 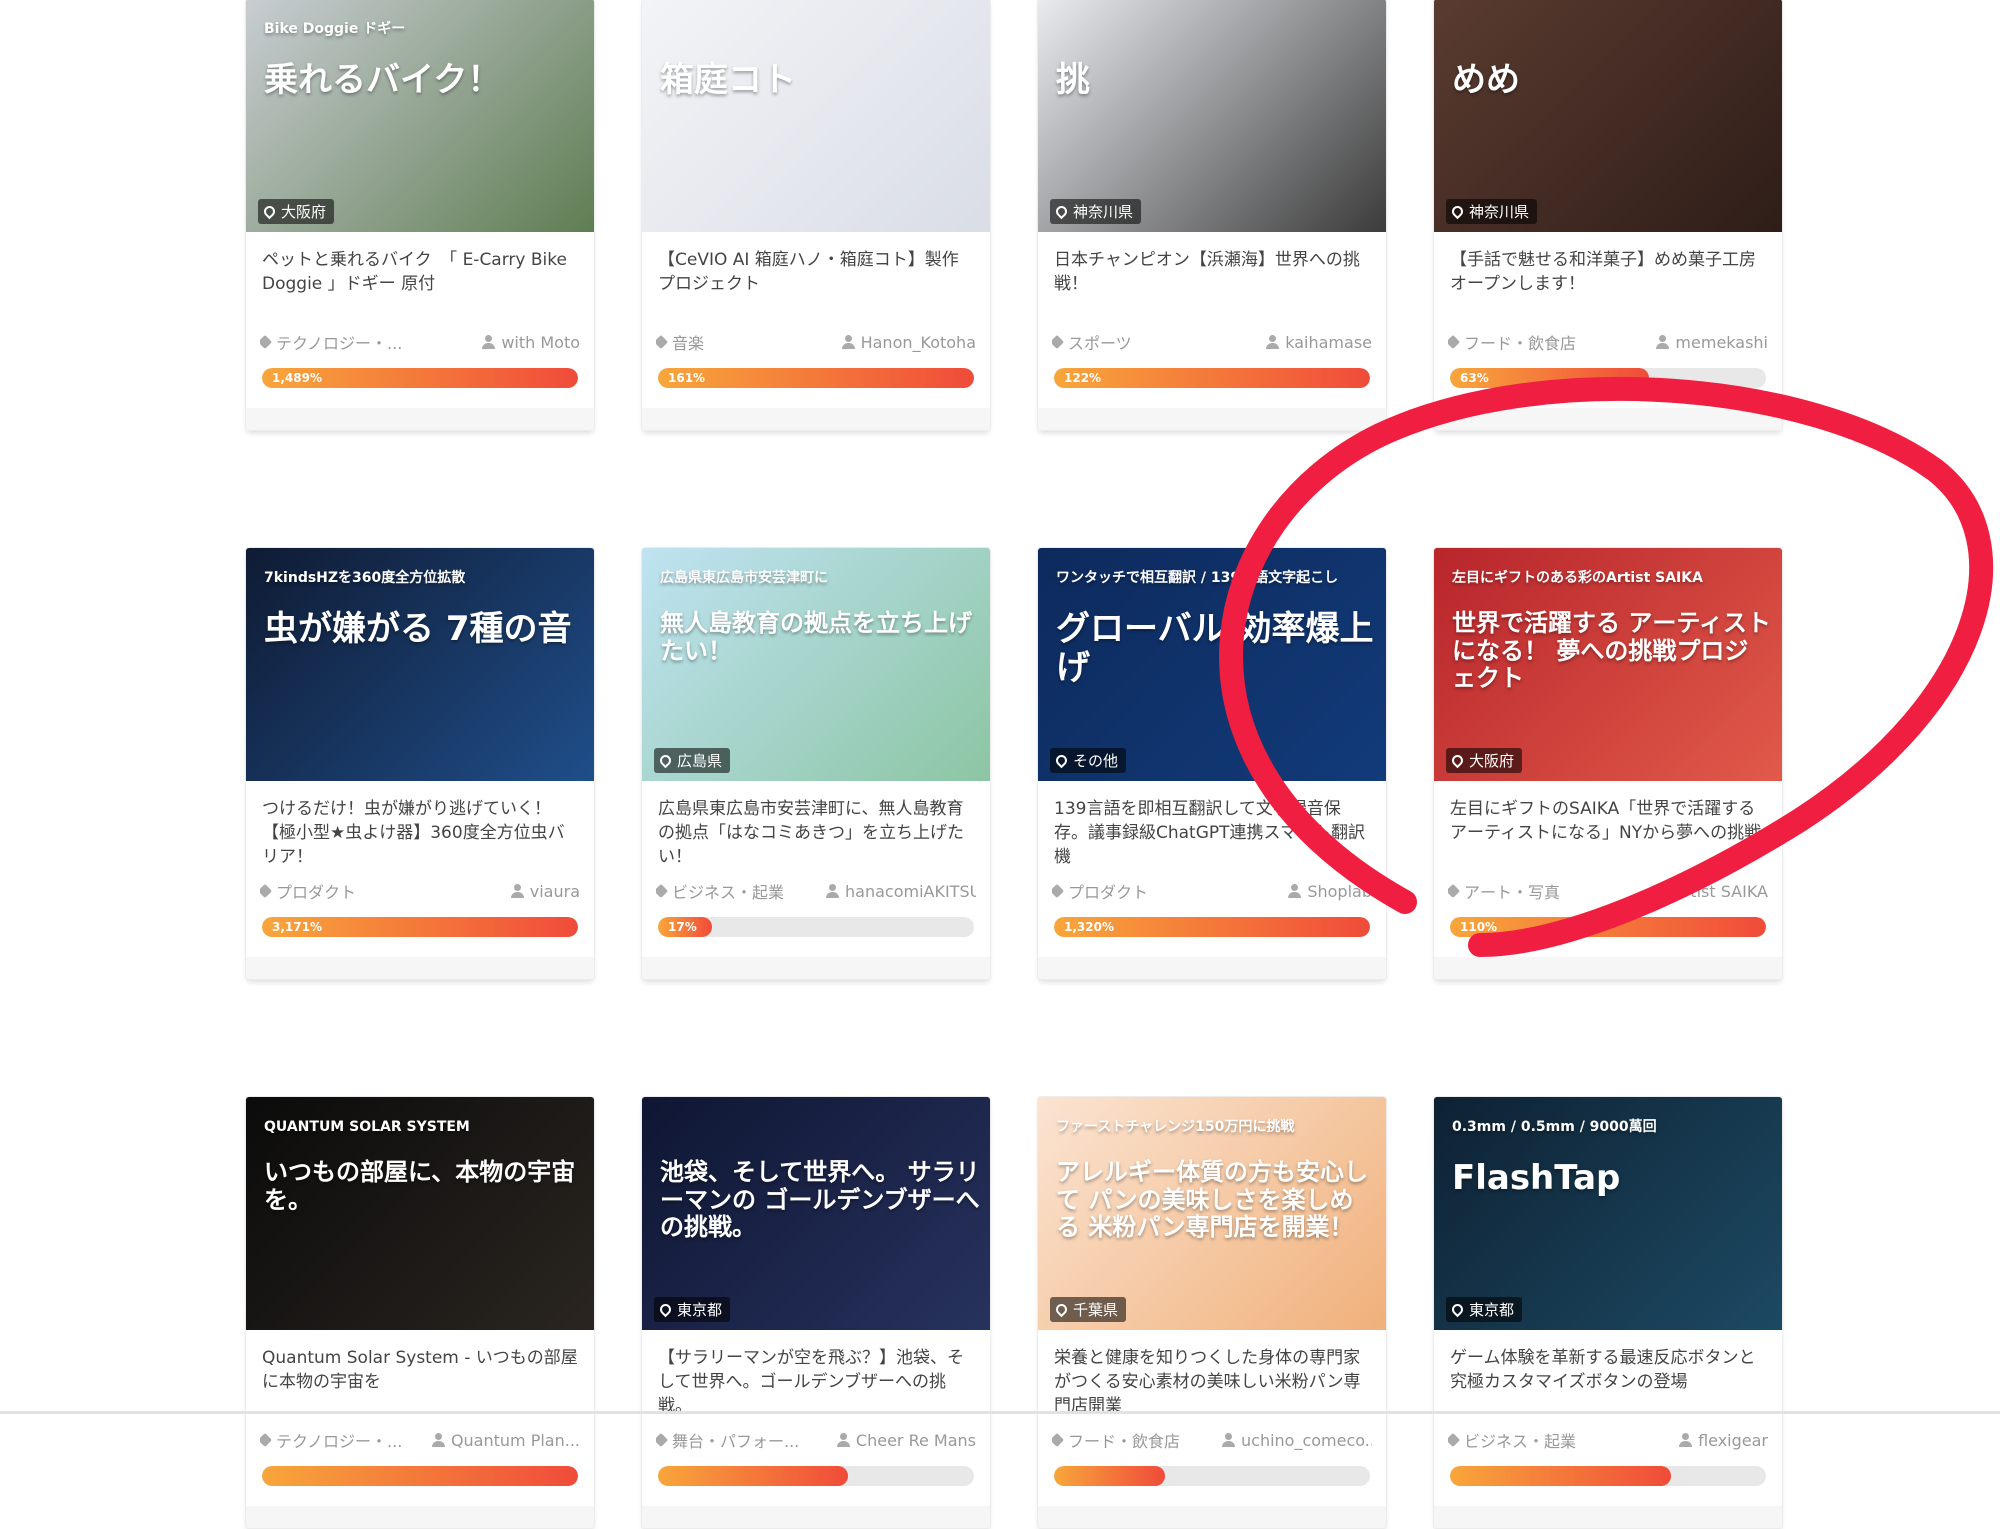 I want to click on location-label: 神奈川県, so click(x=1499, y=212).